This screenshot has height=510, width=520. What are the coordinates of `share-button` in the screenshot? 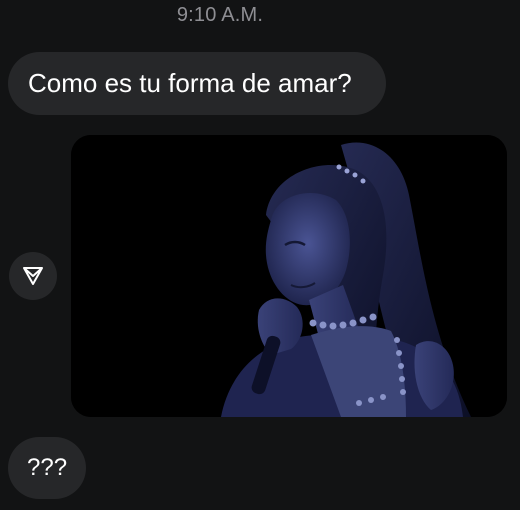 It's located at (33, 276).